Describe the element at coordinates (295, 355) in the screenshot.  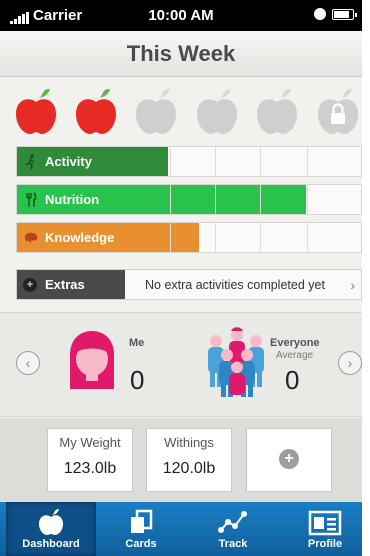
I see `average-label: Average` at that location.